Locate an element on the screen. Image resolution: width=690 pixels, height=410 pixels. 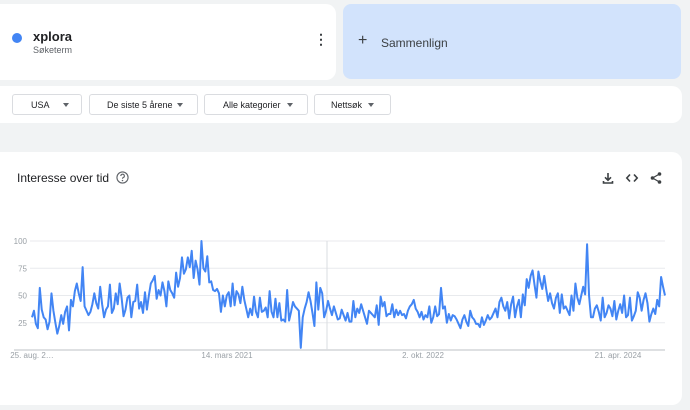
compare-label: Sammenlign is located at coordinates (414, 43).